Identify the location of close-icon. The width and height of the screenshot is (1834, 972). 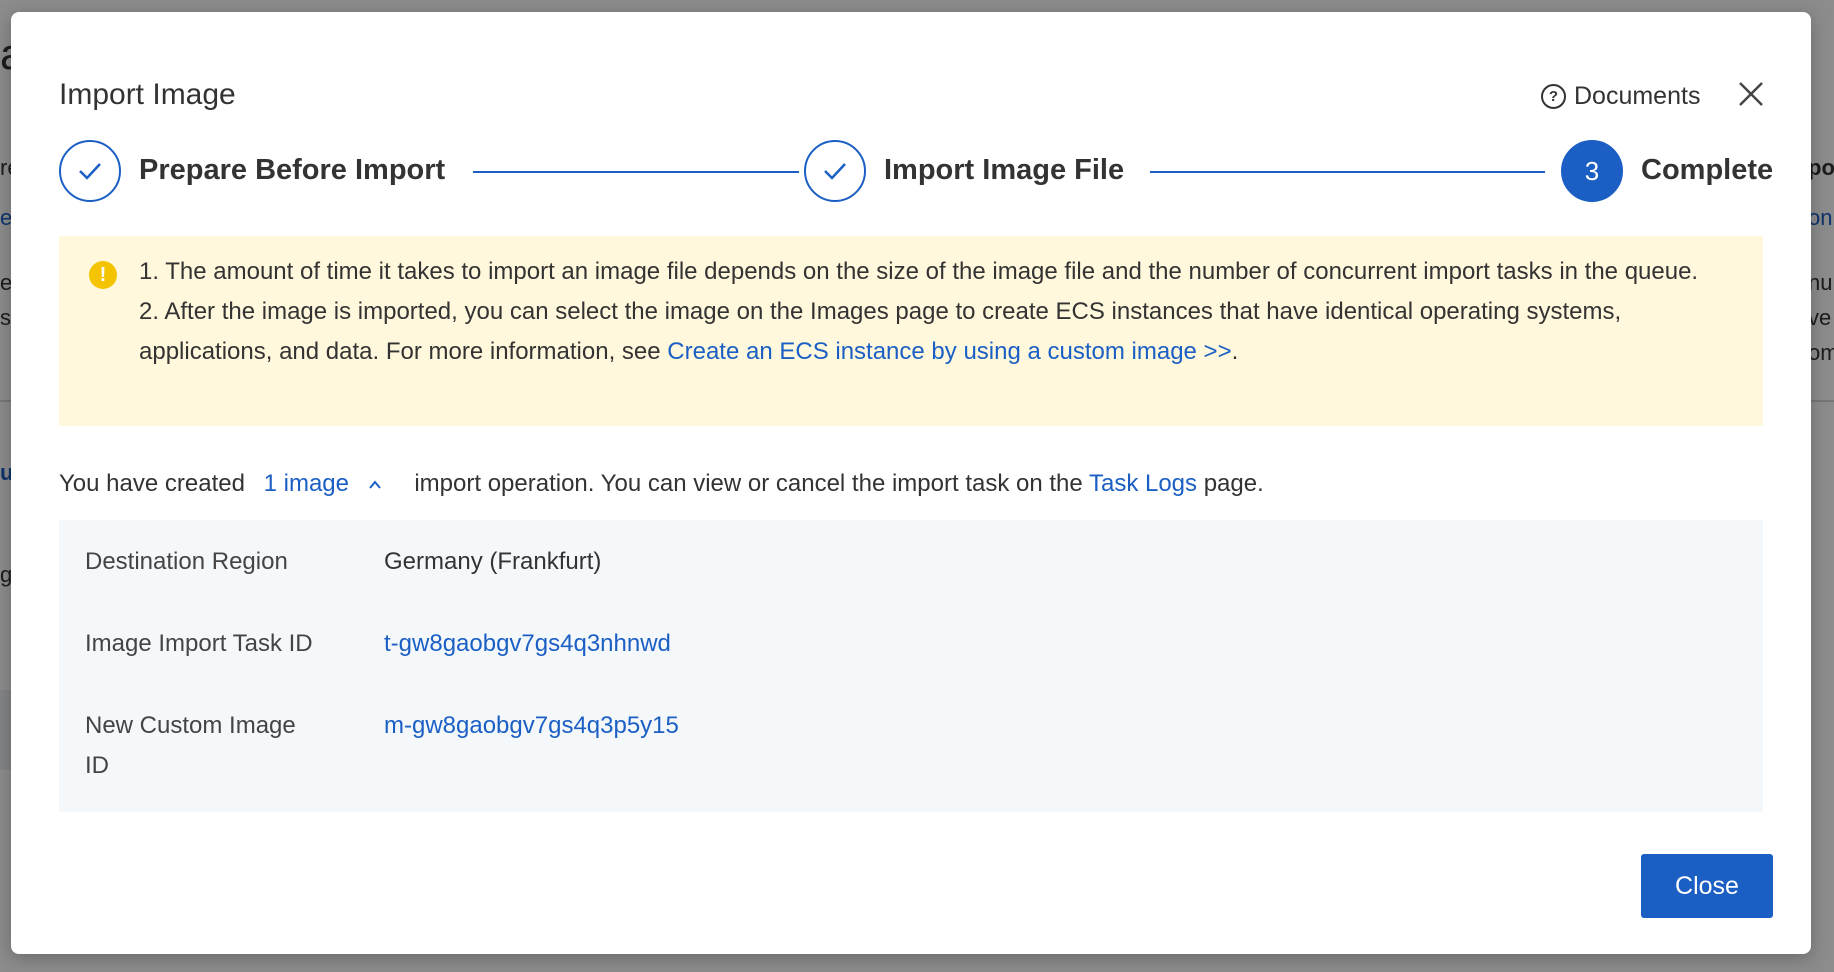
(1751, 94).